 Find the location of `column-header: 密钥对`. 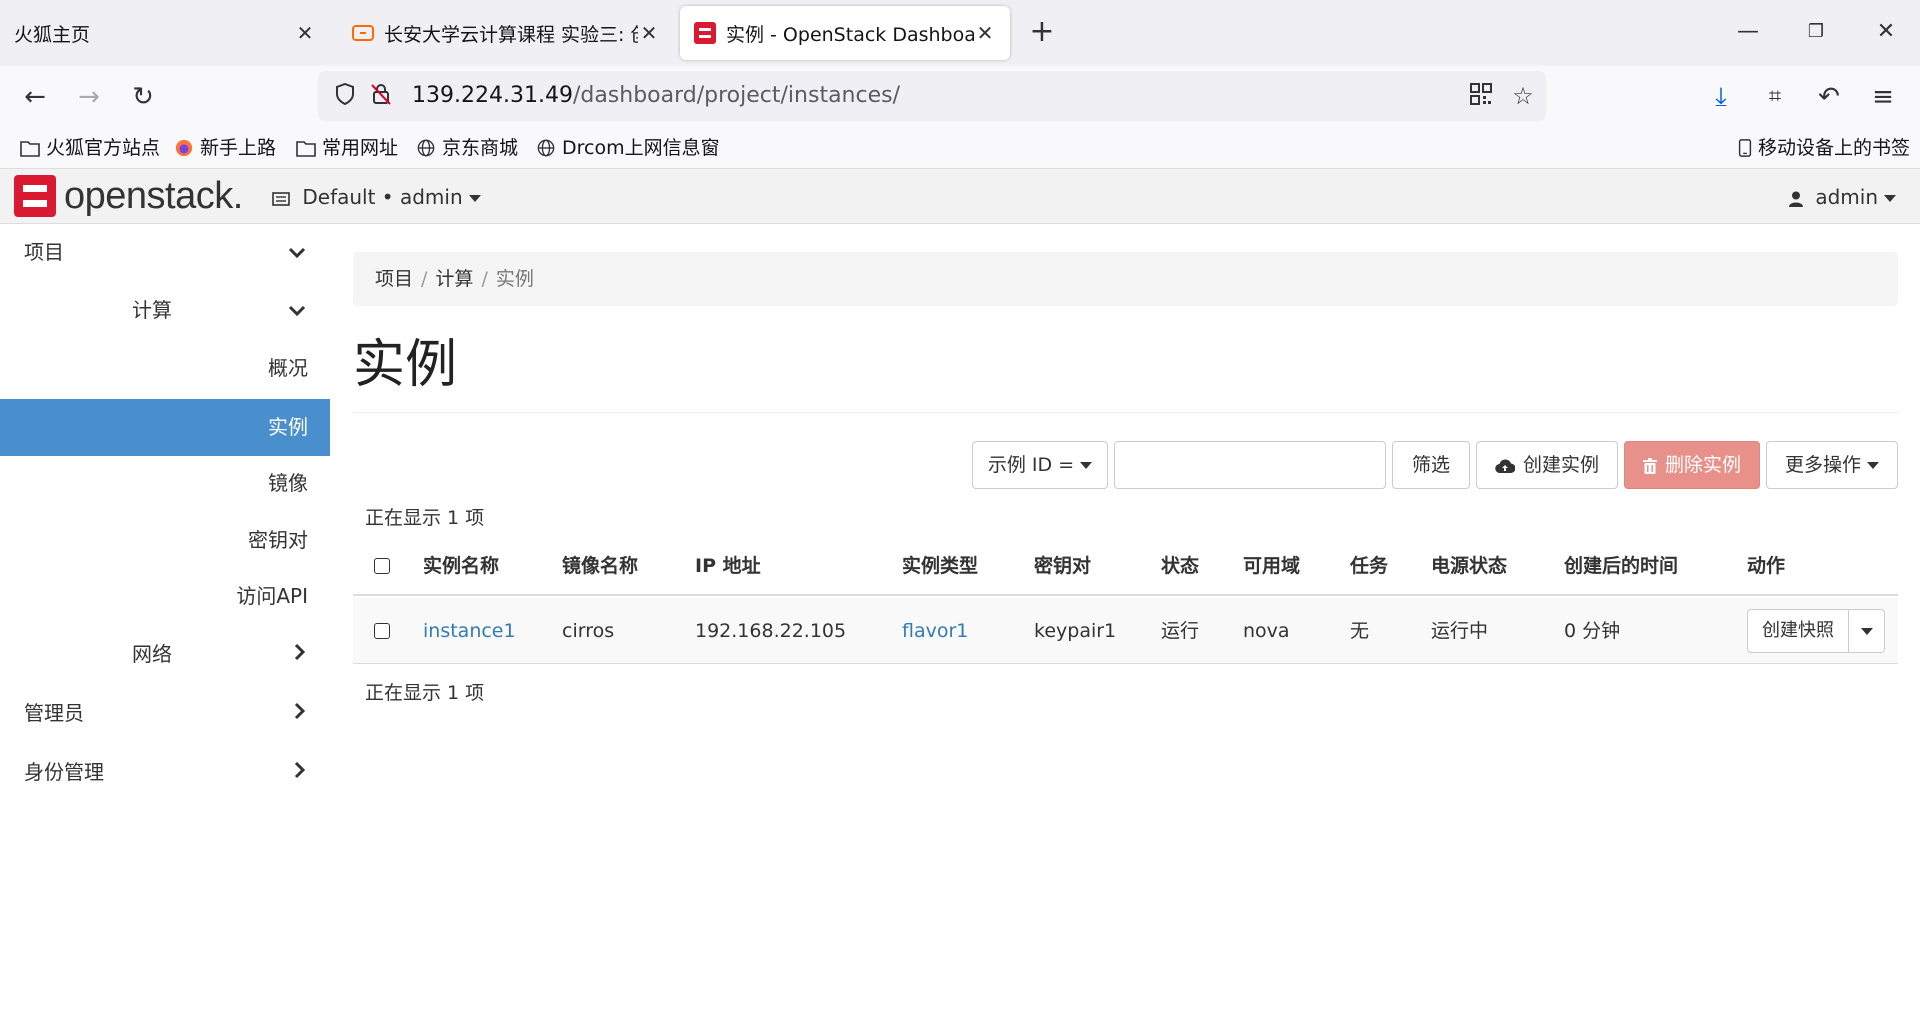

column-header: 密钥对 is located at coordinates (1062, 566).